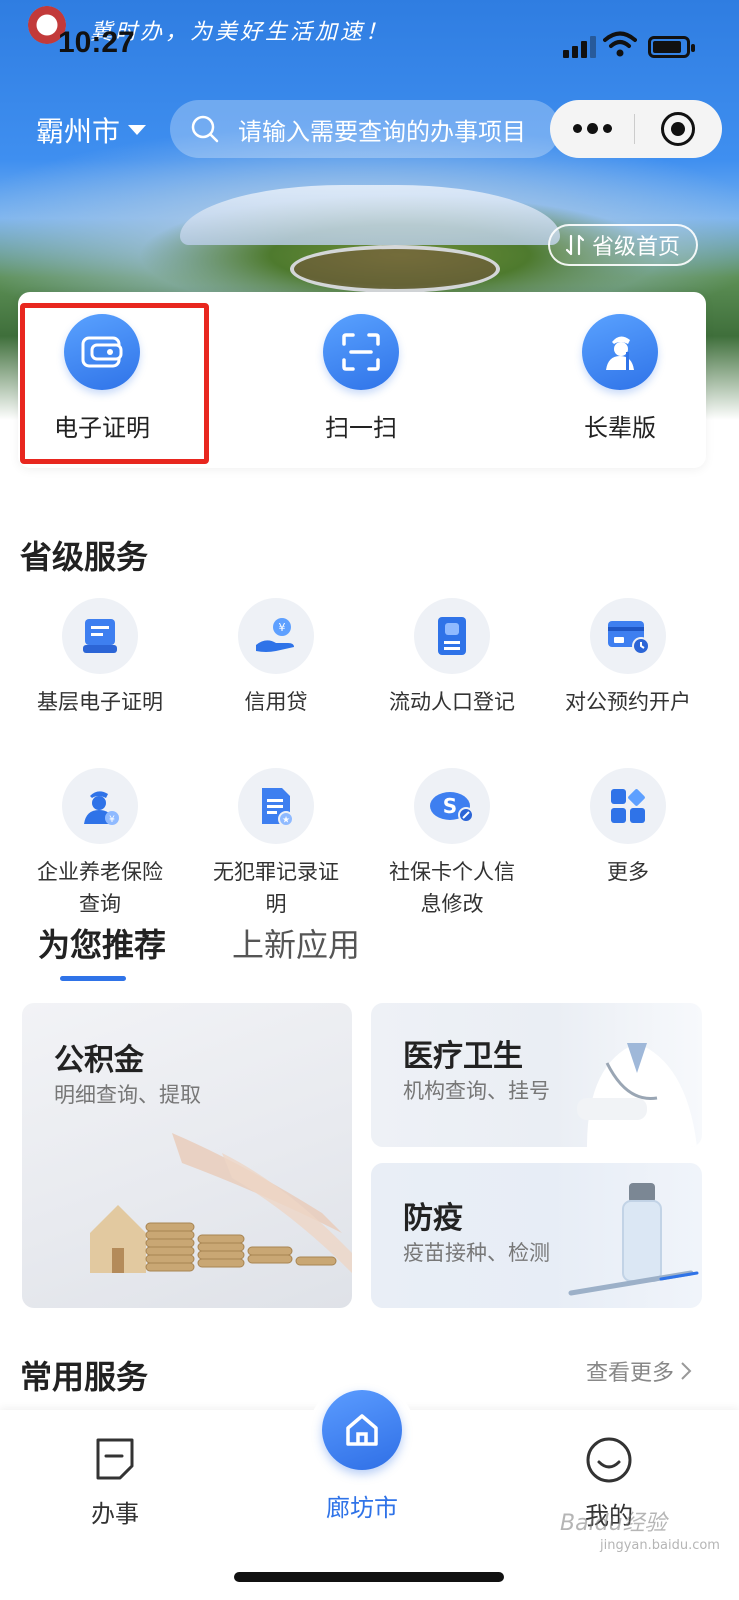  I want to click on service-enterprise-pension-query: ¥ 企业养老保险 查询, so click(100, 844).